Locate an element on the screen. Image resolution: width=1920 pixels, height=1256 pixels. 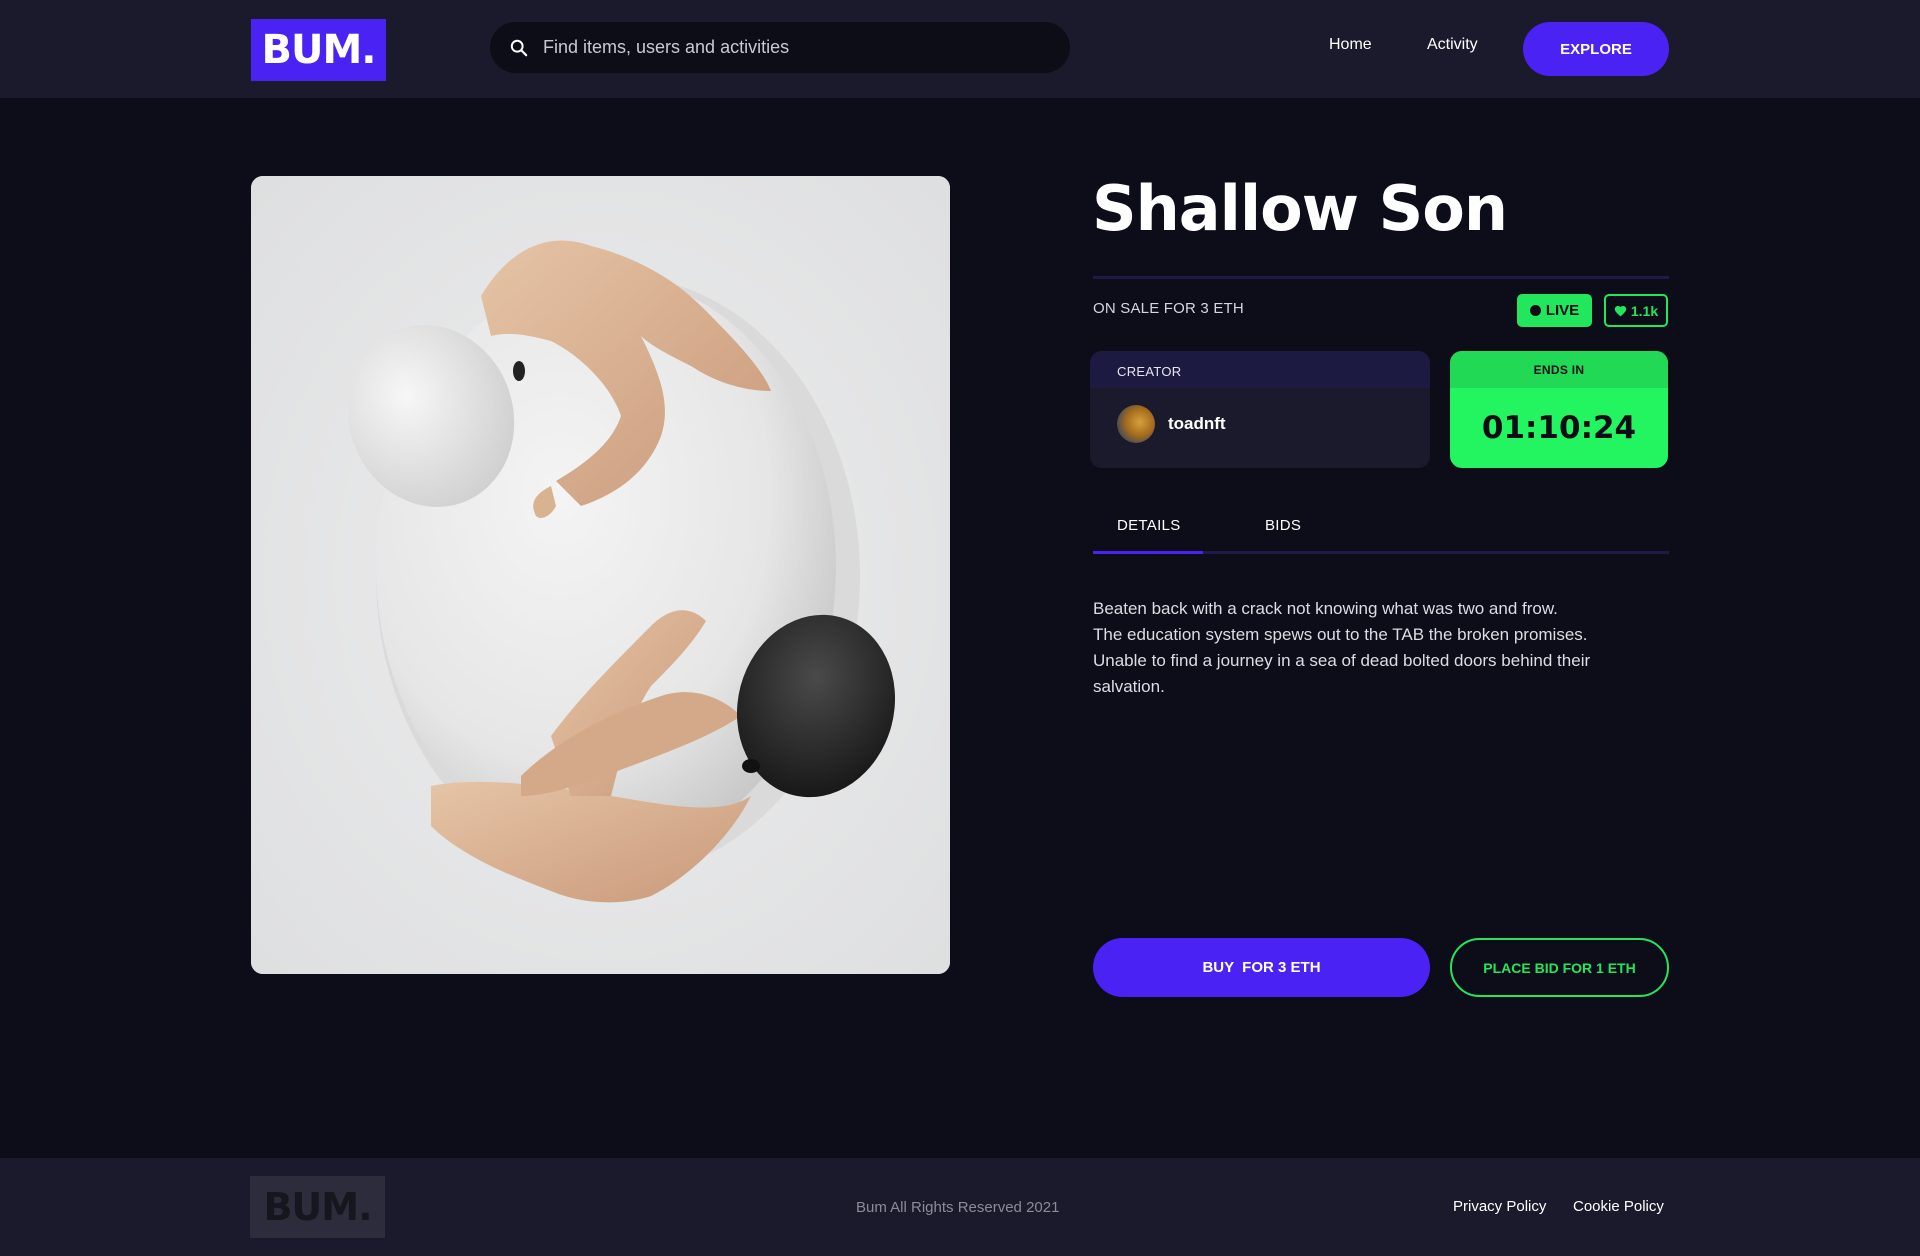
title-divider is located at coordinates (1381, 277).